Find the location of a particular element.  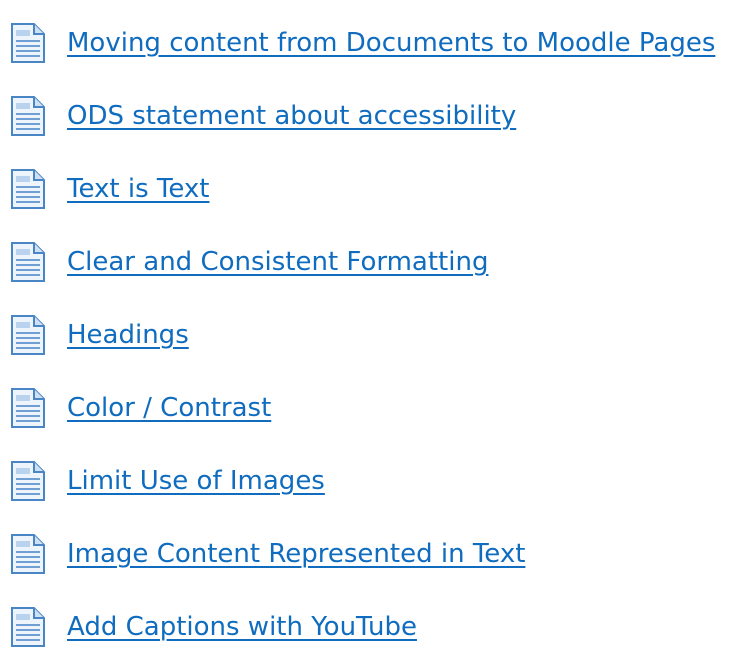

activity-link-color-contrast: Color / Contrast is located at coordinates (169, 408).